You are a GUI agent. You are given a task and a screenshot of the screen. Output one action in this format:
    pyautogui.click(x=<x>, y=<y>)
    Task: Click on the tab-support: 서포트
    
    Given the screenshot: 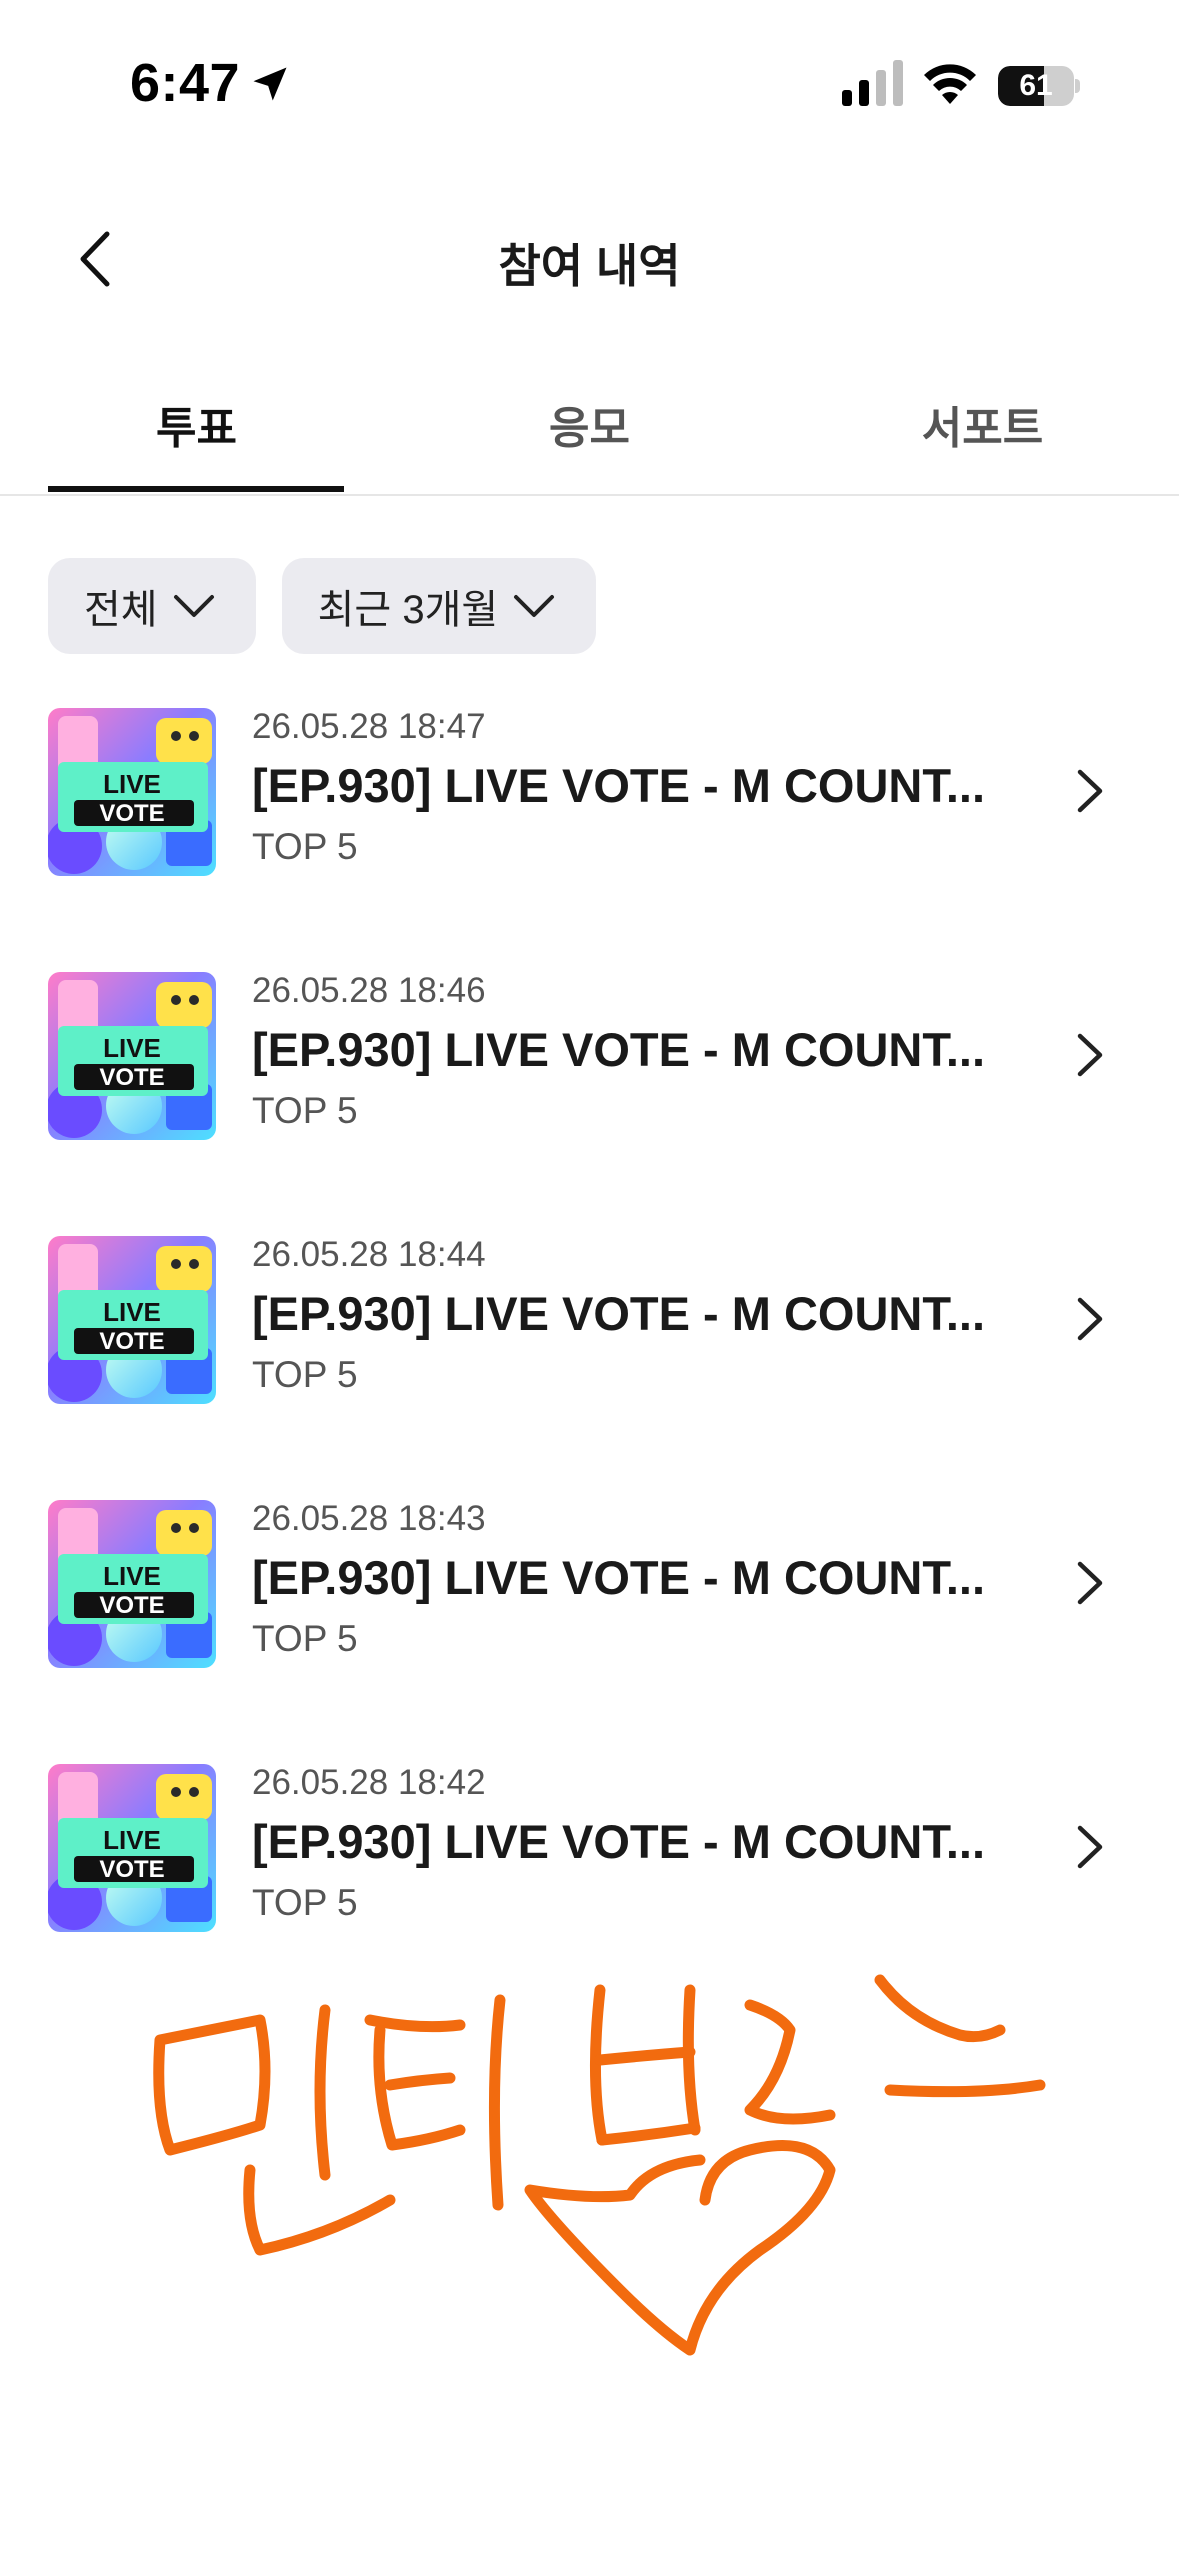 What is the action you would take?
    pyautogui.click(x=982, y=424)
    